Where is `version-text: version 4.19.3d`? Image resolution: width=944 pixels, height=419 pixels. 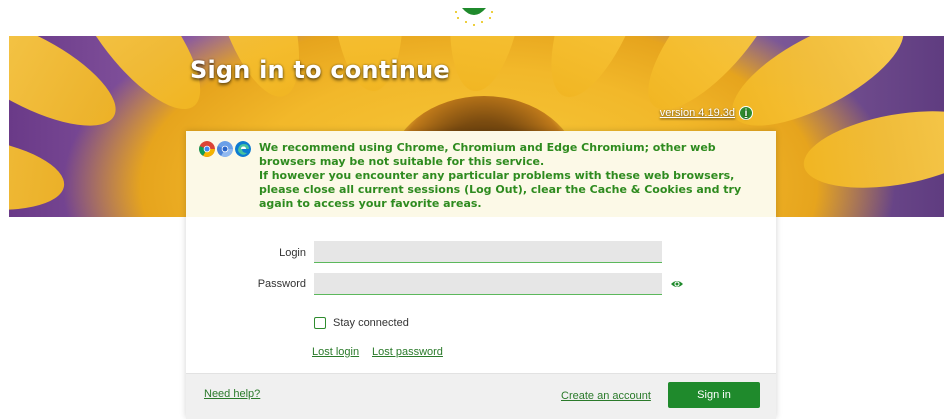 version-text: version 4.19.3d is located at coordinates (697, 113).